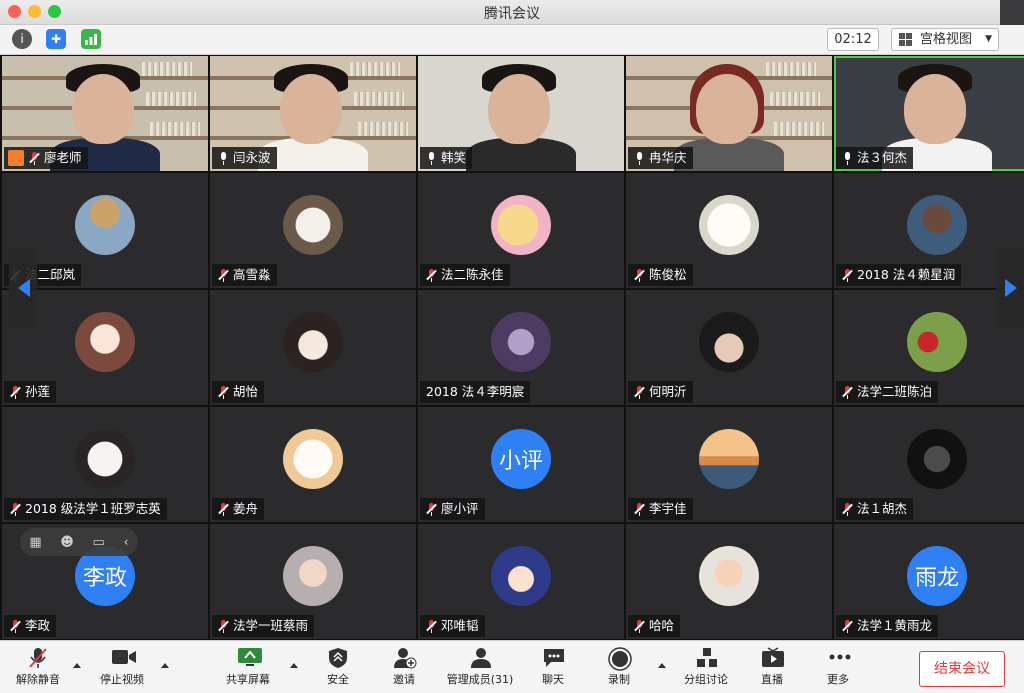 This screenshot has width=1024, height=693. Describe the element at coordinates (99, 542) in the screenshot. I see `chat-bubble-icon: ▭` at that location.